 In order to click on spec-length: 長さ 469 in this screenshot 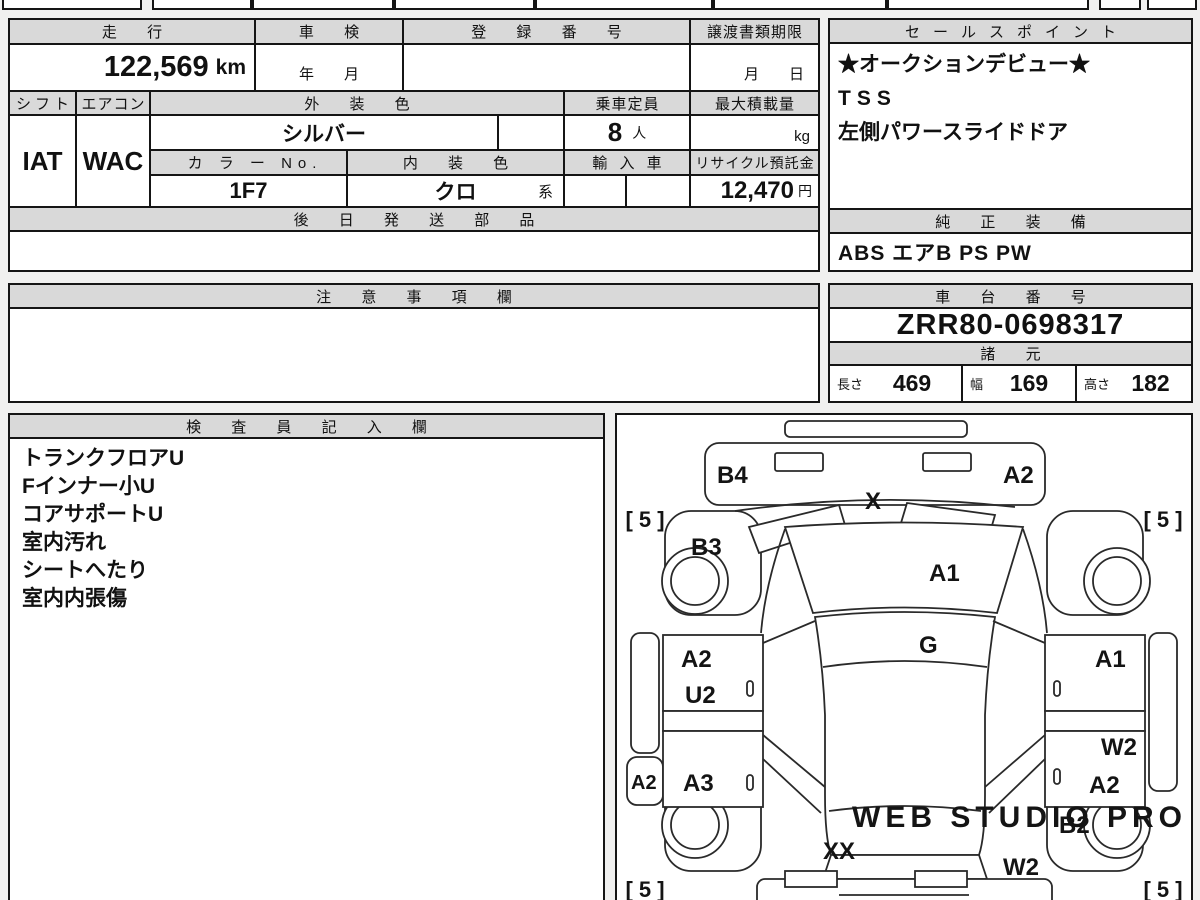, I will do `click(895, 383)`.